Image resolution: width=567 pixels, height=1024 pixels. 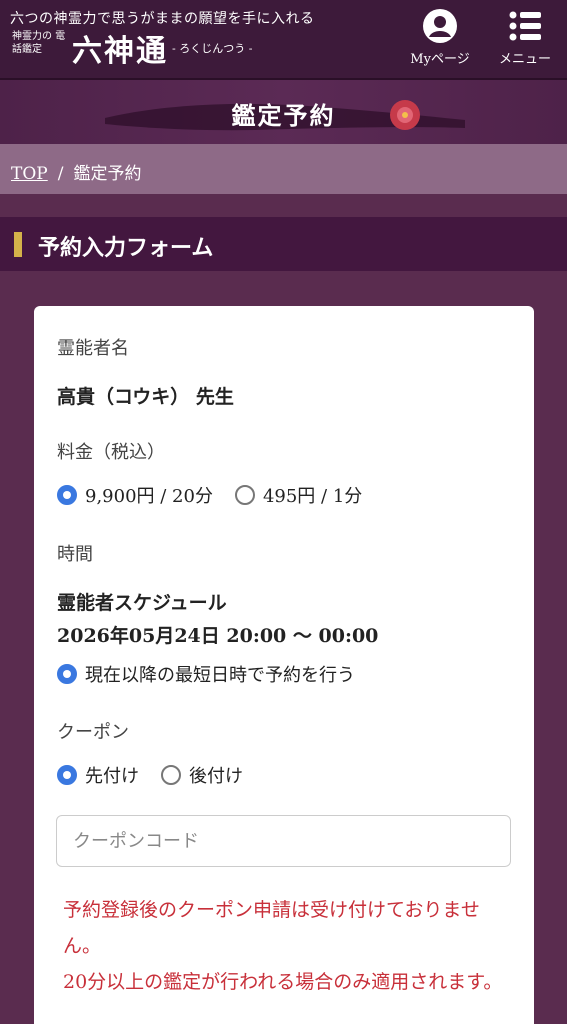 I want to click on page-title: 鑑定予約, so click(x=283, y=115).